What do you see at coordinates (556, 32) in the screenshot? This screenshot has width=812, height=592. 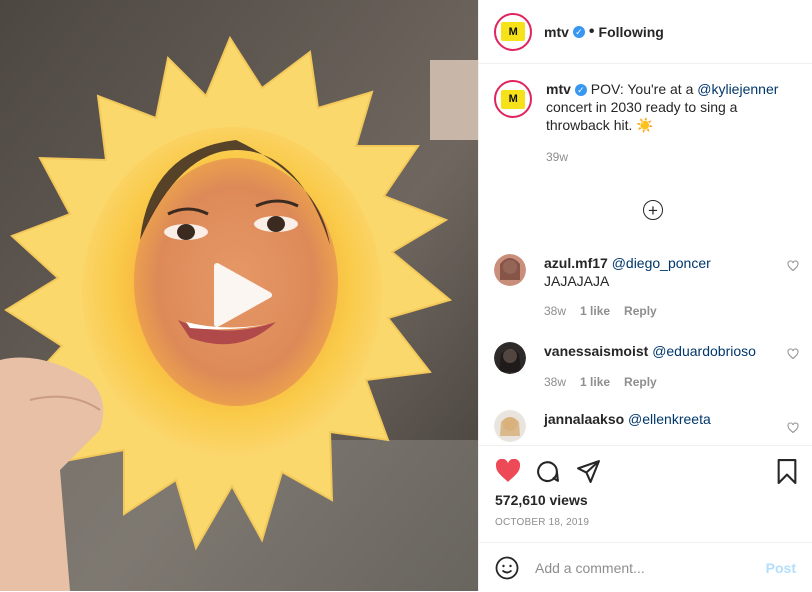 I see `header-username: mtv` at bounding box center [556, 32].